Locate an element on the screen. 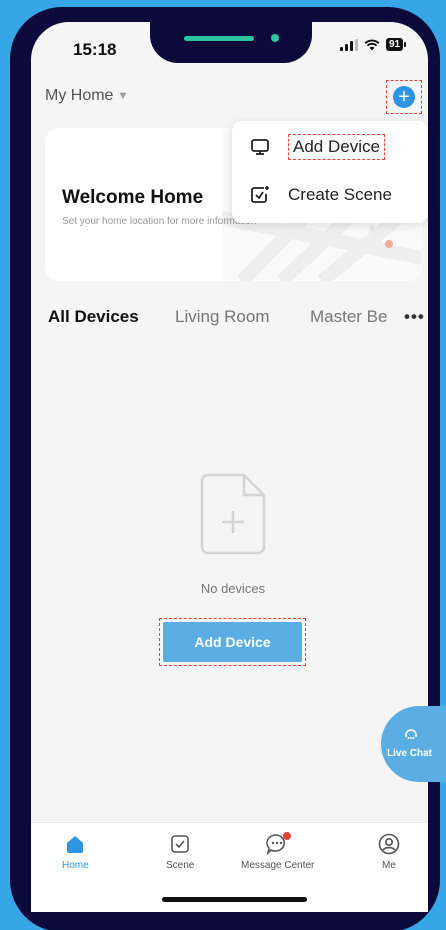 The height and width of the screenshot is (930, 446). create-scene-icon is located at coordinates (260, 195).